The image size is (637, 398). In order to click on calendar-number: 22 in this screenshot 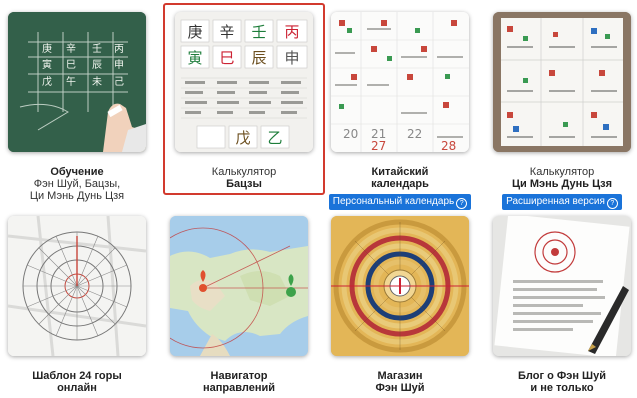, I will do `click(414, 134)`.